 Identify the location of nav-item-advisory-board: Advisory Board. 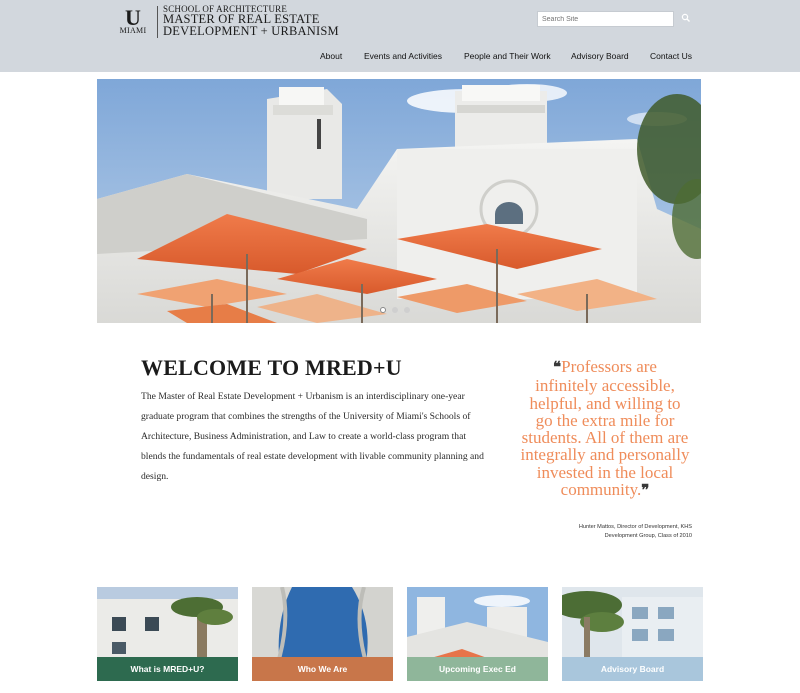
(600, 56).